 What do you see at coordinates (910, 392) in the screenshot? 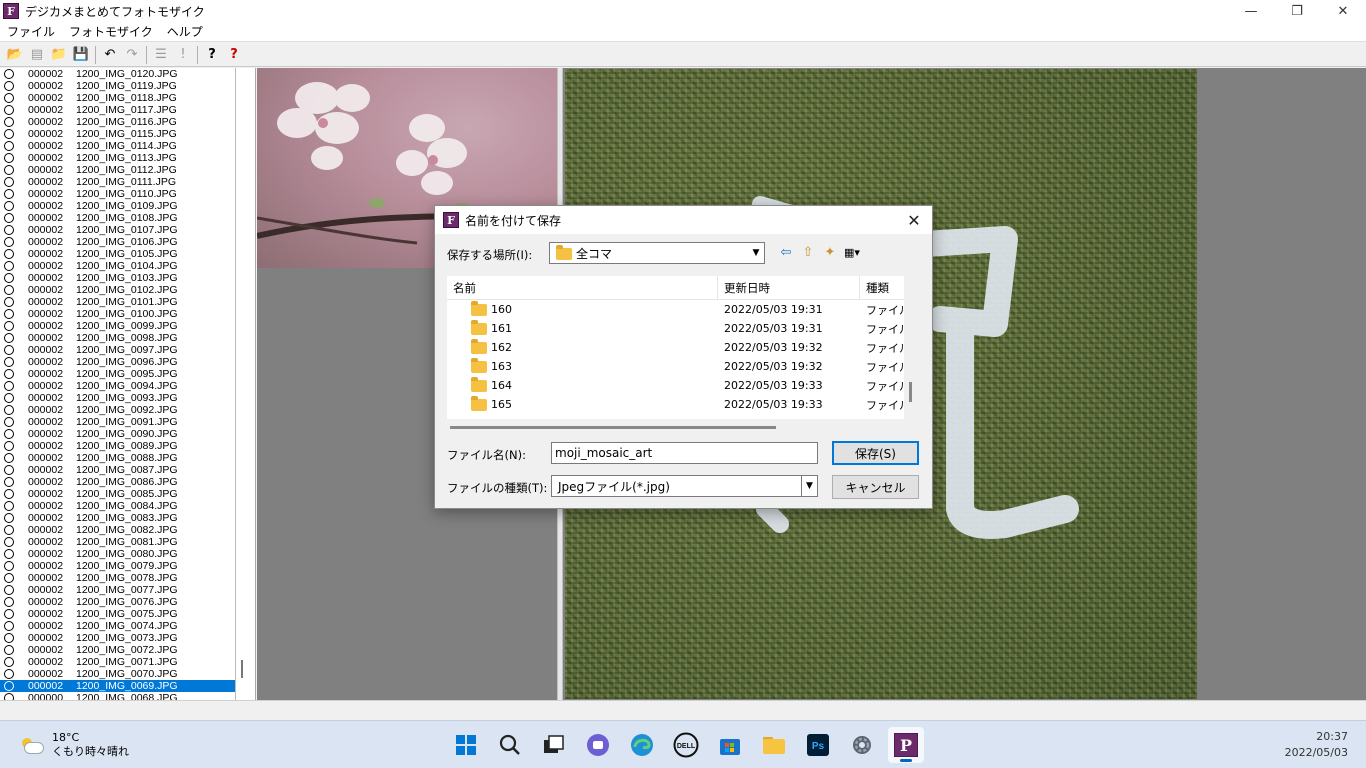
I see `listview-vscroll-thumb` at bounding box center [910, 392].